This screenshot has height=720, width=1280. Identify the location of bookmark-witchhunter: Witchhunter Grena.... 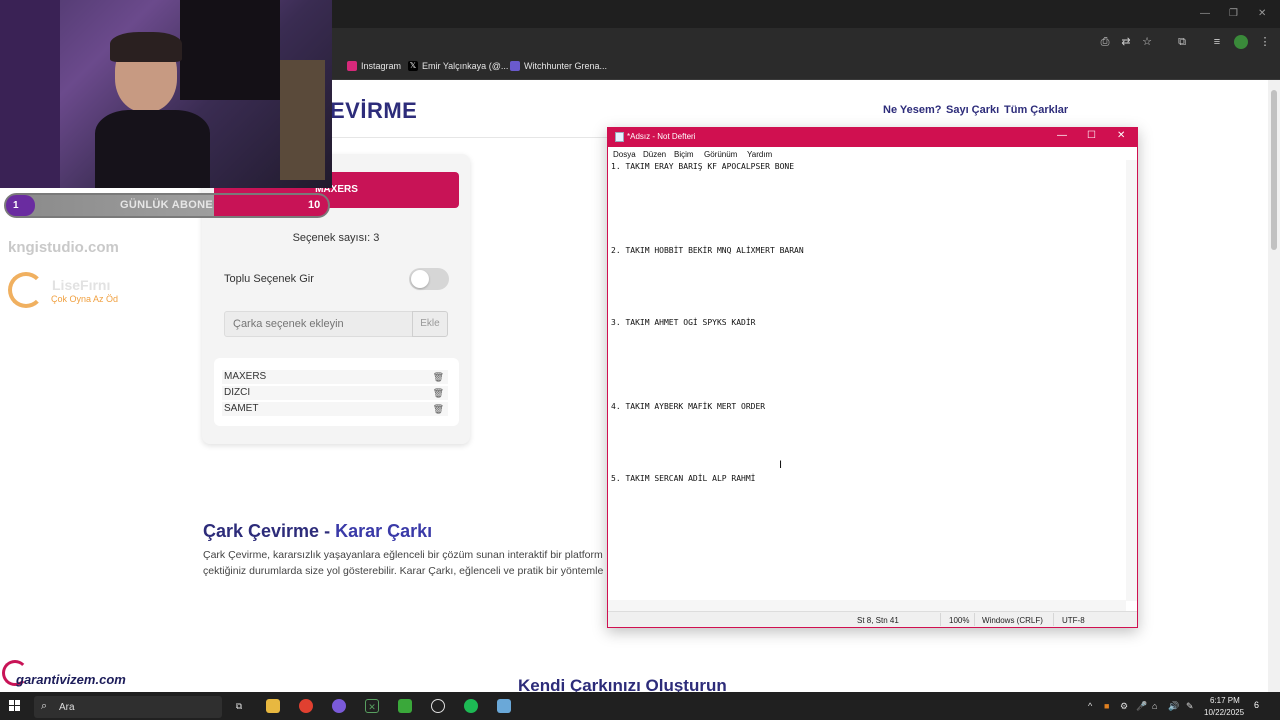
(558, 66).